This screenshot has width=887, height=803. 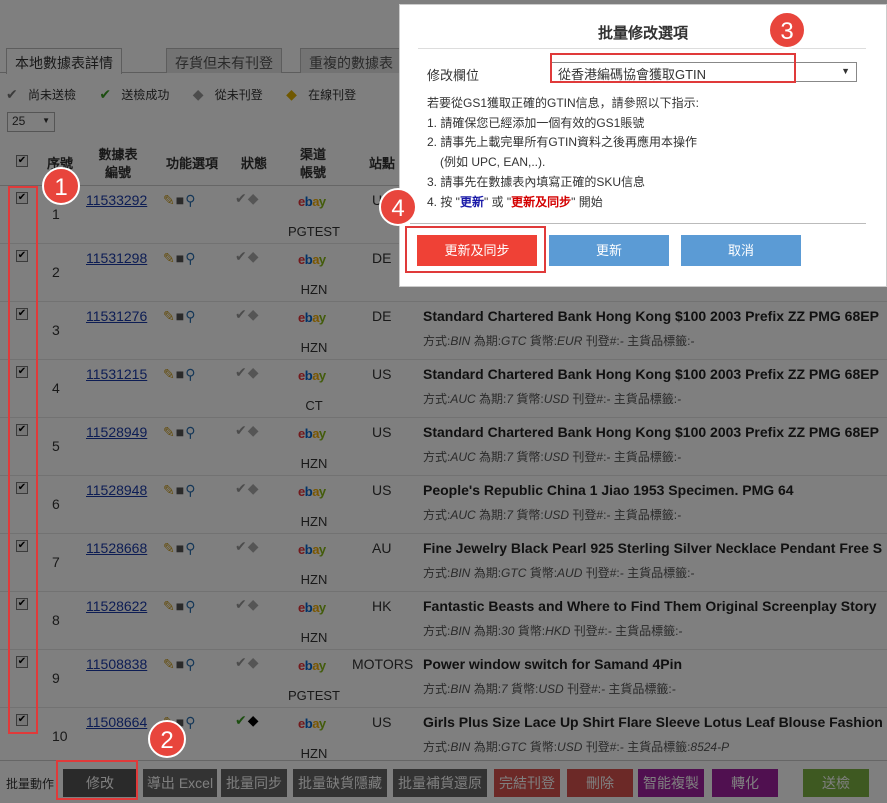 What do you see at coordinates (563, 103) in the screenshot?
I see `instruction-intro: 若要從GS1獲取正確的GTIN信息，請參照以下指示:` at bounding box center [563, 103].